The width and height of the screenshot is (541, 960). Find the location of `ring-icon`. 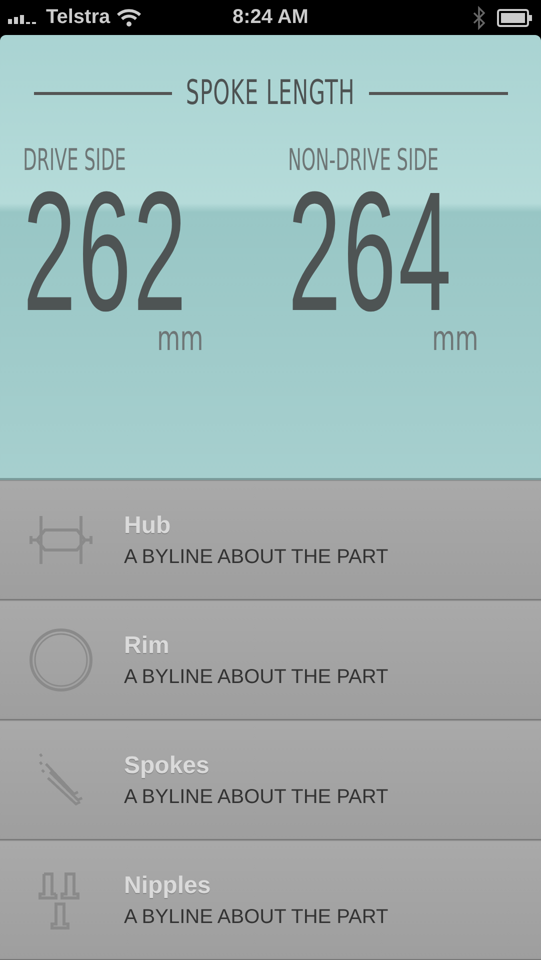

ring-icon is located at coordinates (61, 660).